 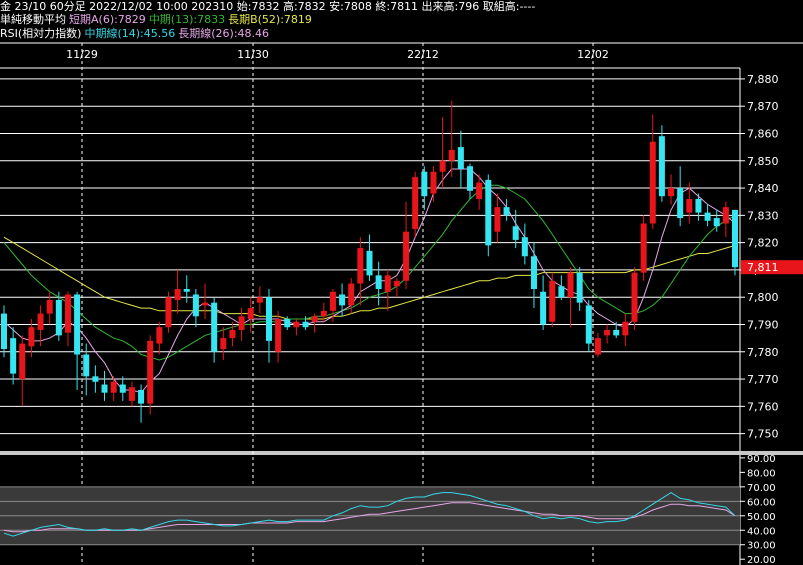 I want to click on price-tick-label: 7,760, so click(x=763, y=406).